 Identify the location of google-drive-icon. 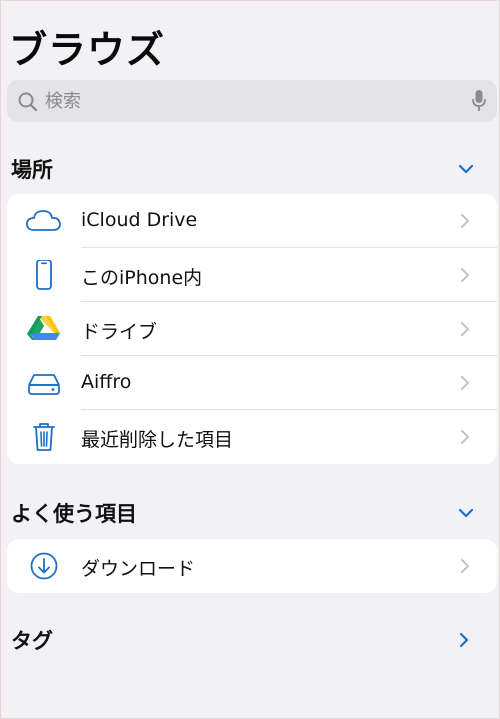
(43, 328).